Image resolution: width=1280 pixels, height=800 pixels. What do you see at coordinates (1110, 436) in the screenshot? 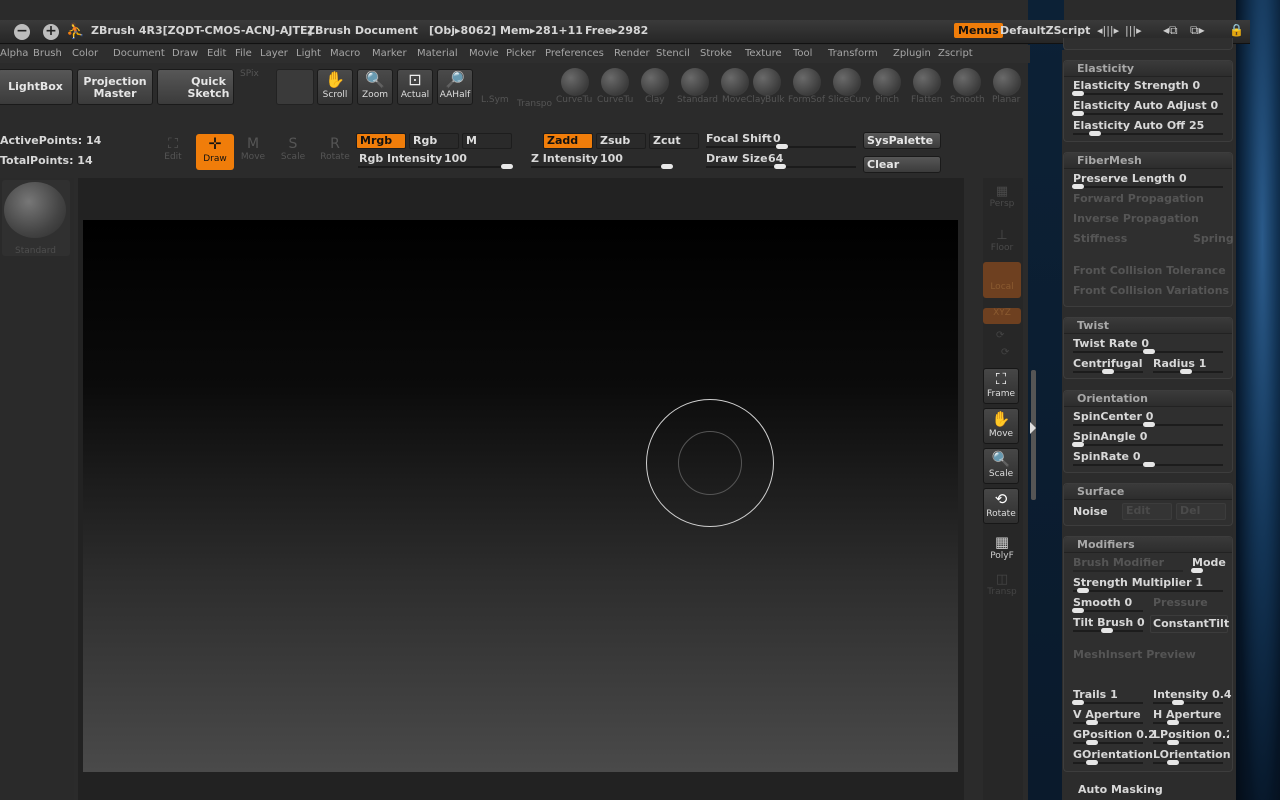
I see `spin-angle: SpinAngle 0` at bounding box center [1110, 436].